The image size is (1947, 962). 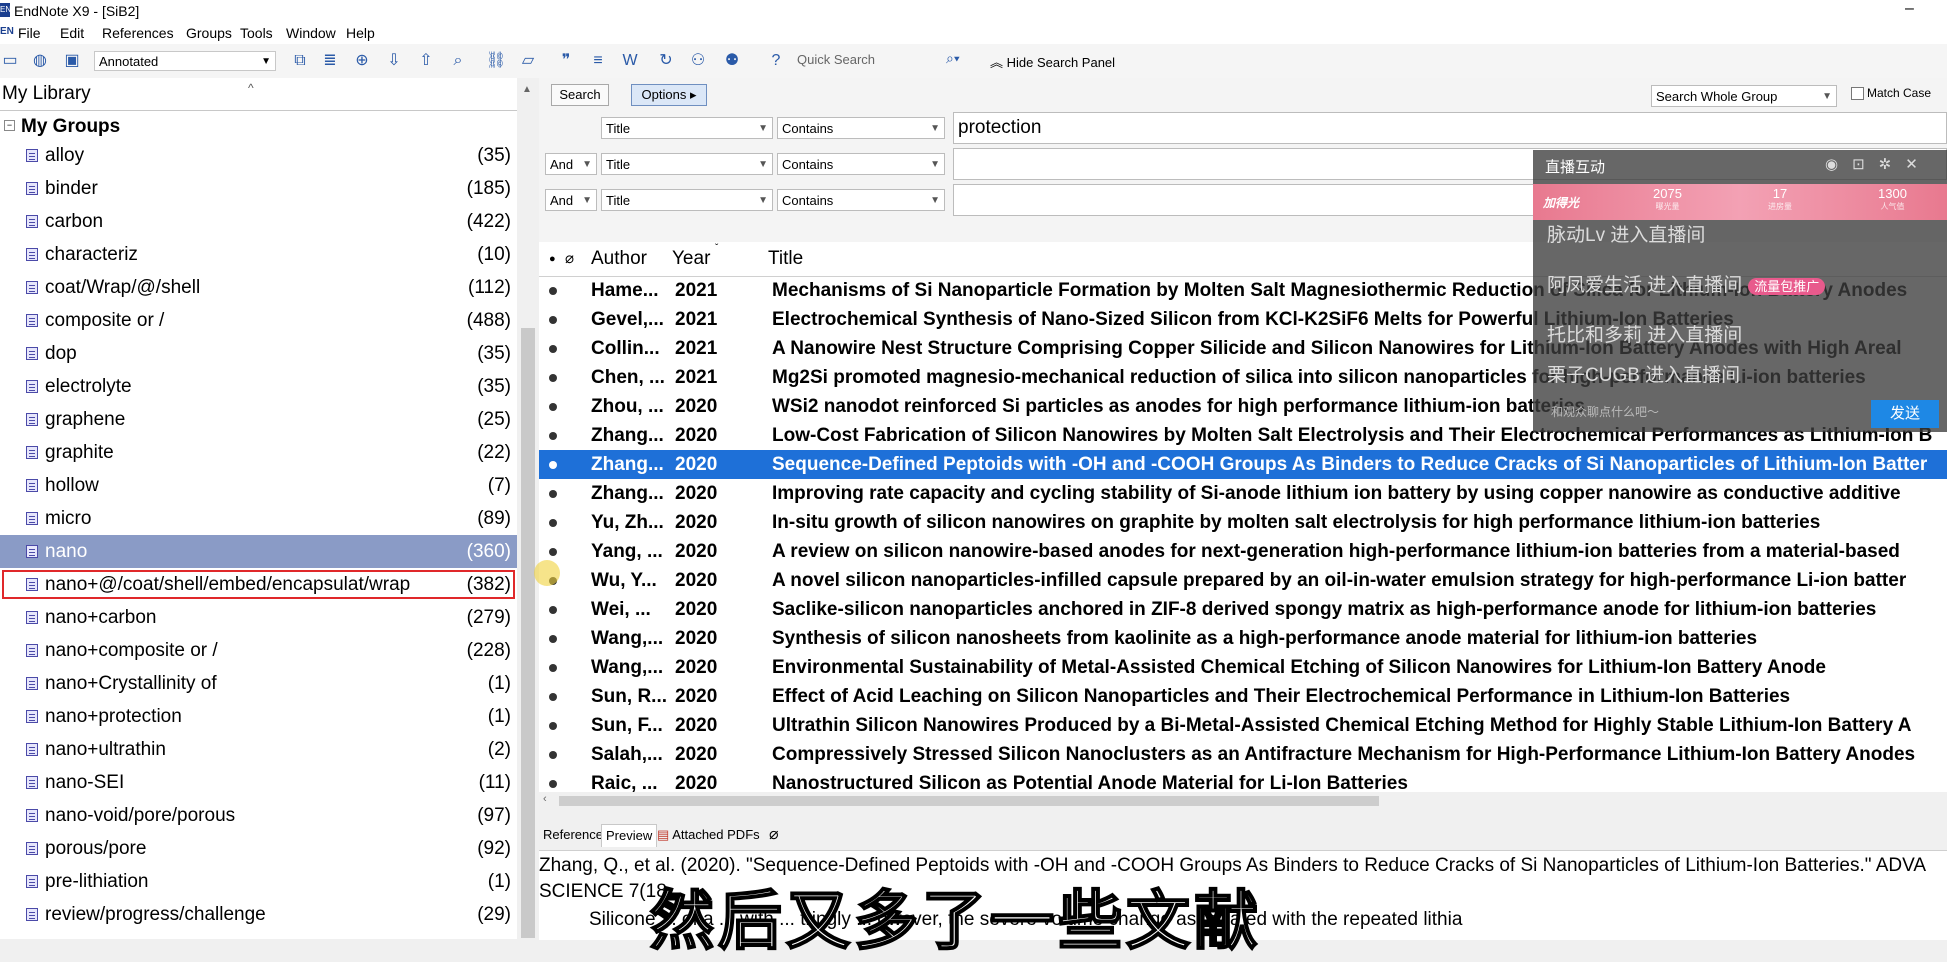 What do you see at coordinates (666, 61) in the screenshot?
I see `sync-icon: ↻` at bounding box center [666, 61].